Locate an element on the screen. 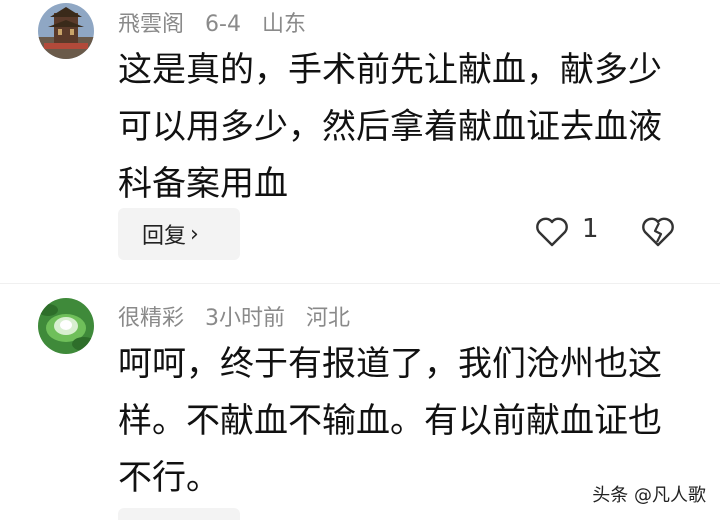 This screenshot has width=720, height=520. comment-date: 3小时前 is located at coordinates (245, 318).